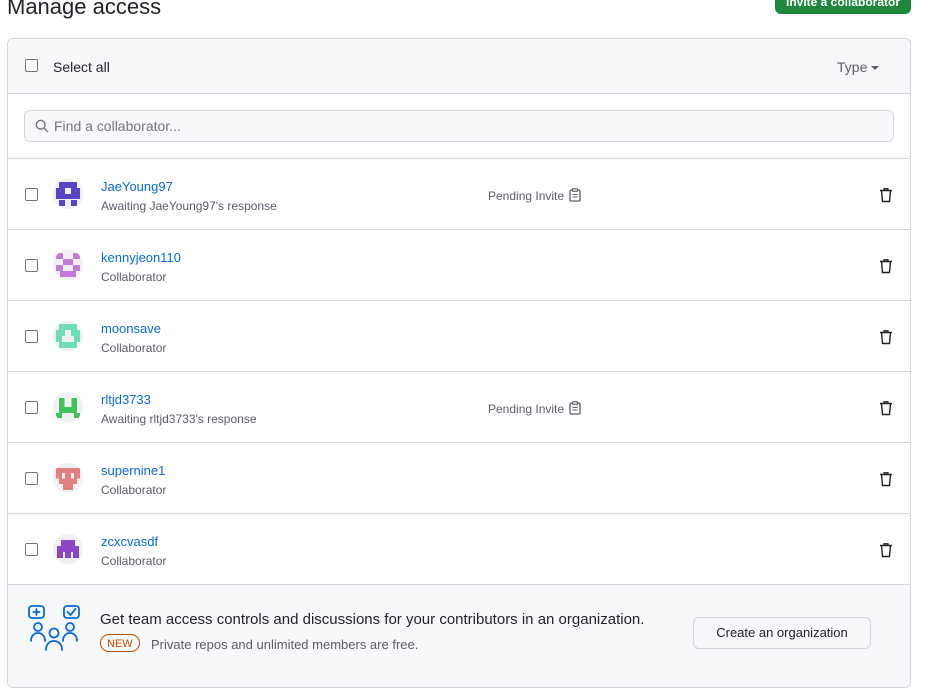 The width and height of the screenshot is (925, 688). Describe the element at coordinates (31, 65) in the screenshot. I see `select-all-checkbox` at that location.